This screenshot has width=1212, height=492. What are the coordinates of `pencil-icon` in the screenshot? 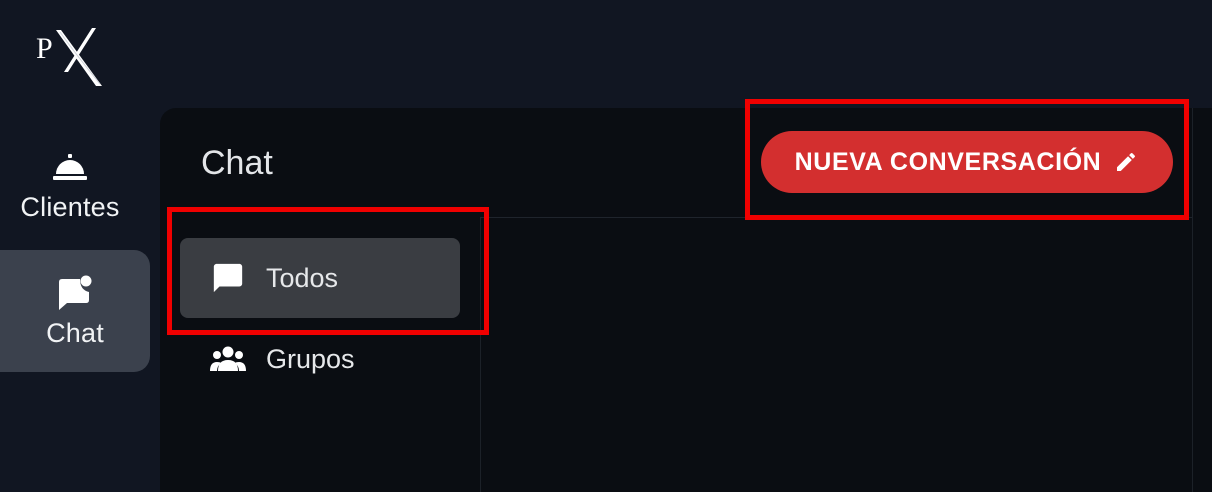 It's located at (1126, 162).